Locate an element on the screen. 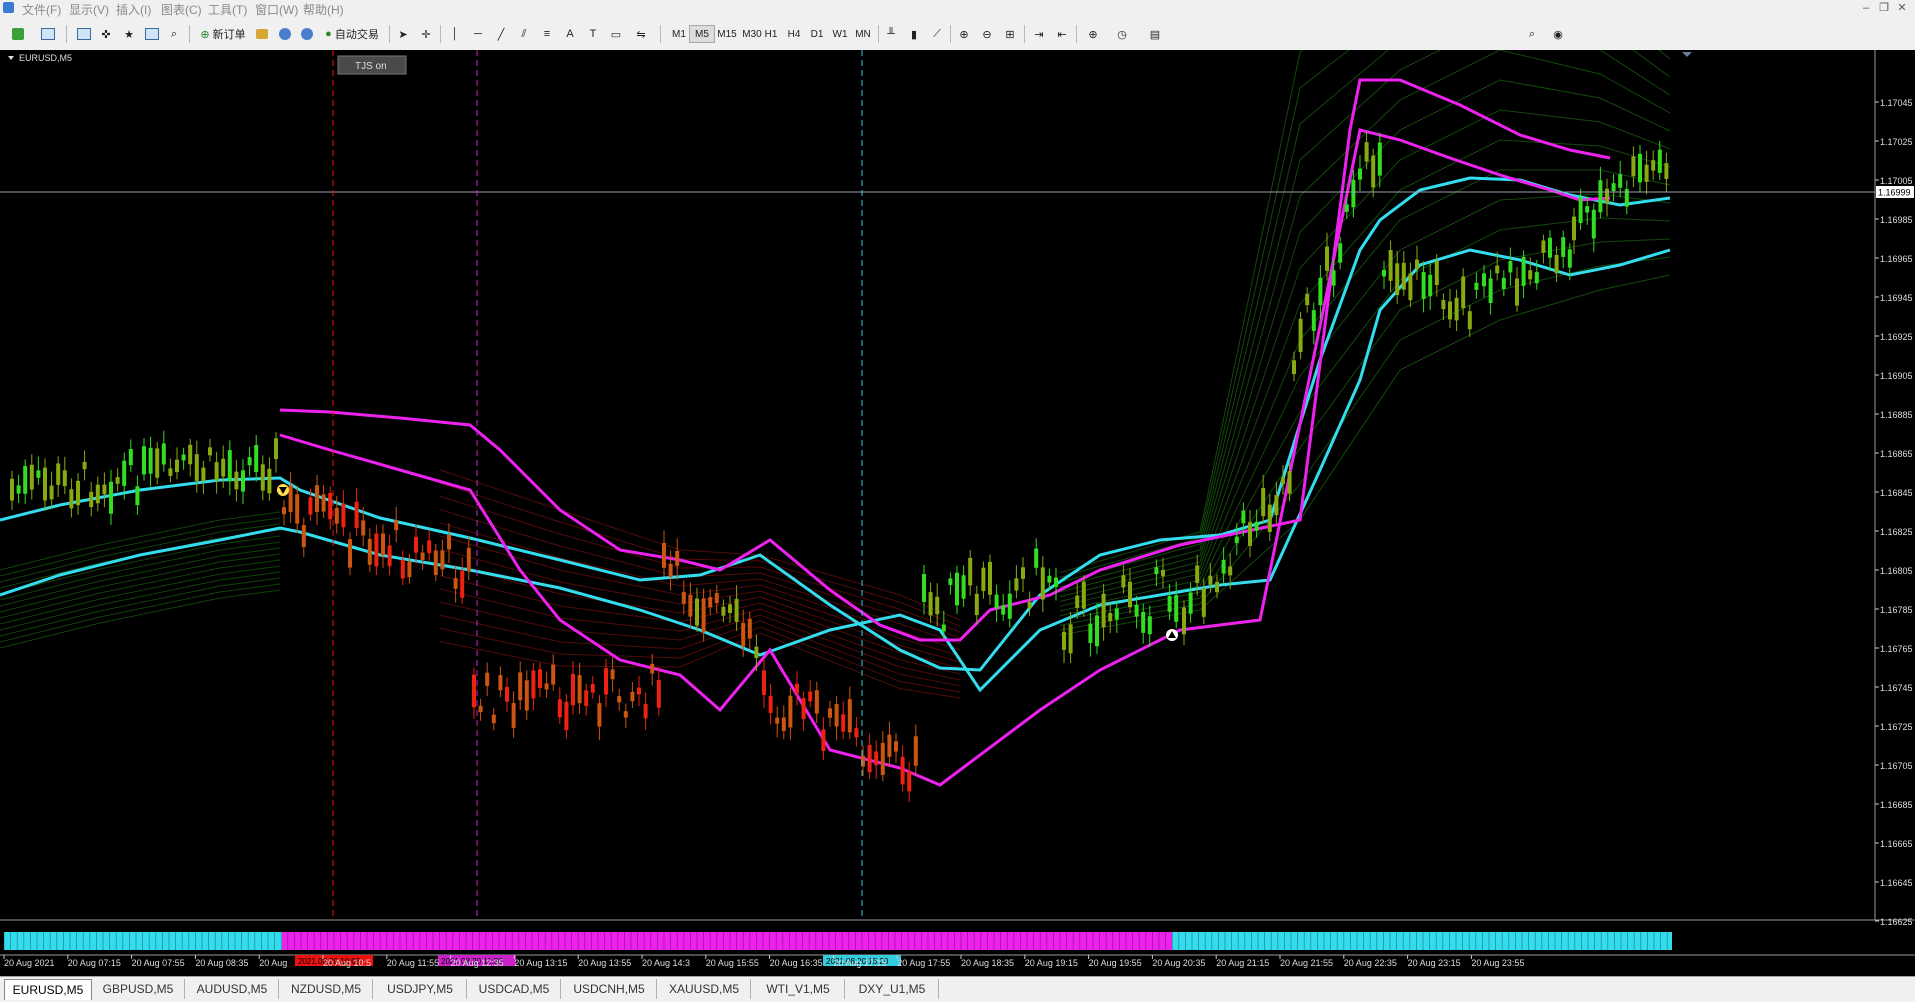 The height and width of the screenshot is (1002, 1915). crosshair-icon: ✛ is located at coordinates (426, 34).